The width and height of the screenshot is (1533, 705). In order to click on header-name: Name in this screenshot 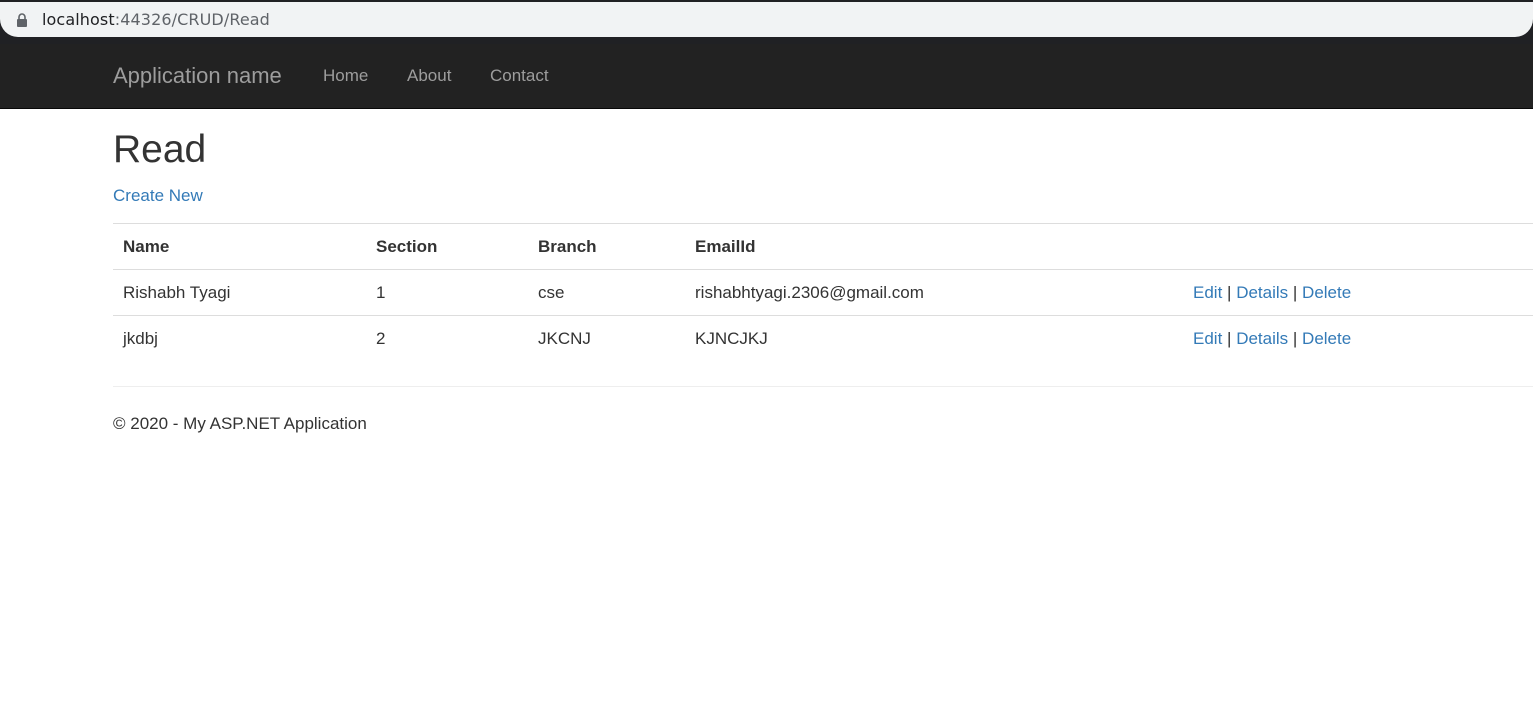, I will do `click(239, 246)`.